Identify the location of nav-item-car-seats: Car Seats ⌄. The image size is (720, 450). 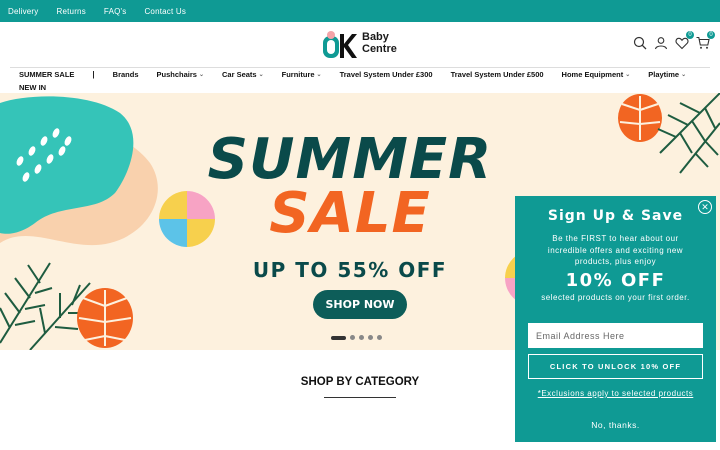
(243, 74).